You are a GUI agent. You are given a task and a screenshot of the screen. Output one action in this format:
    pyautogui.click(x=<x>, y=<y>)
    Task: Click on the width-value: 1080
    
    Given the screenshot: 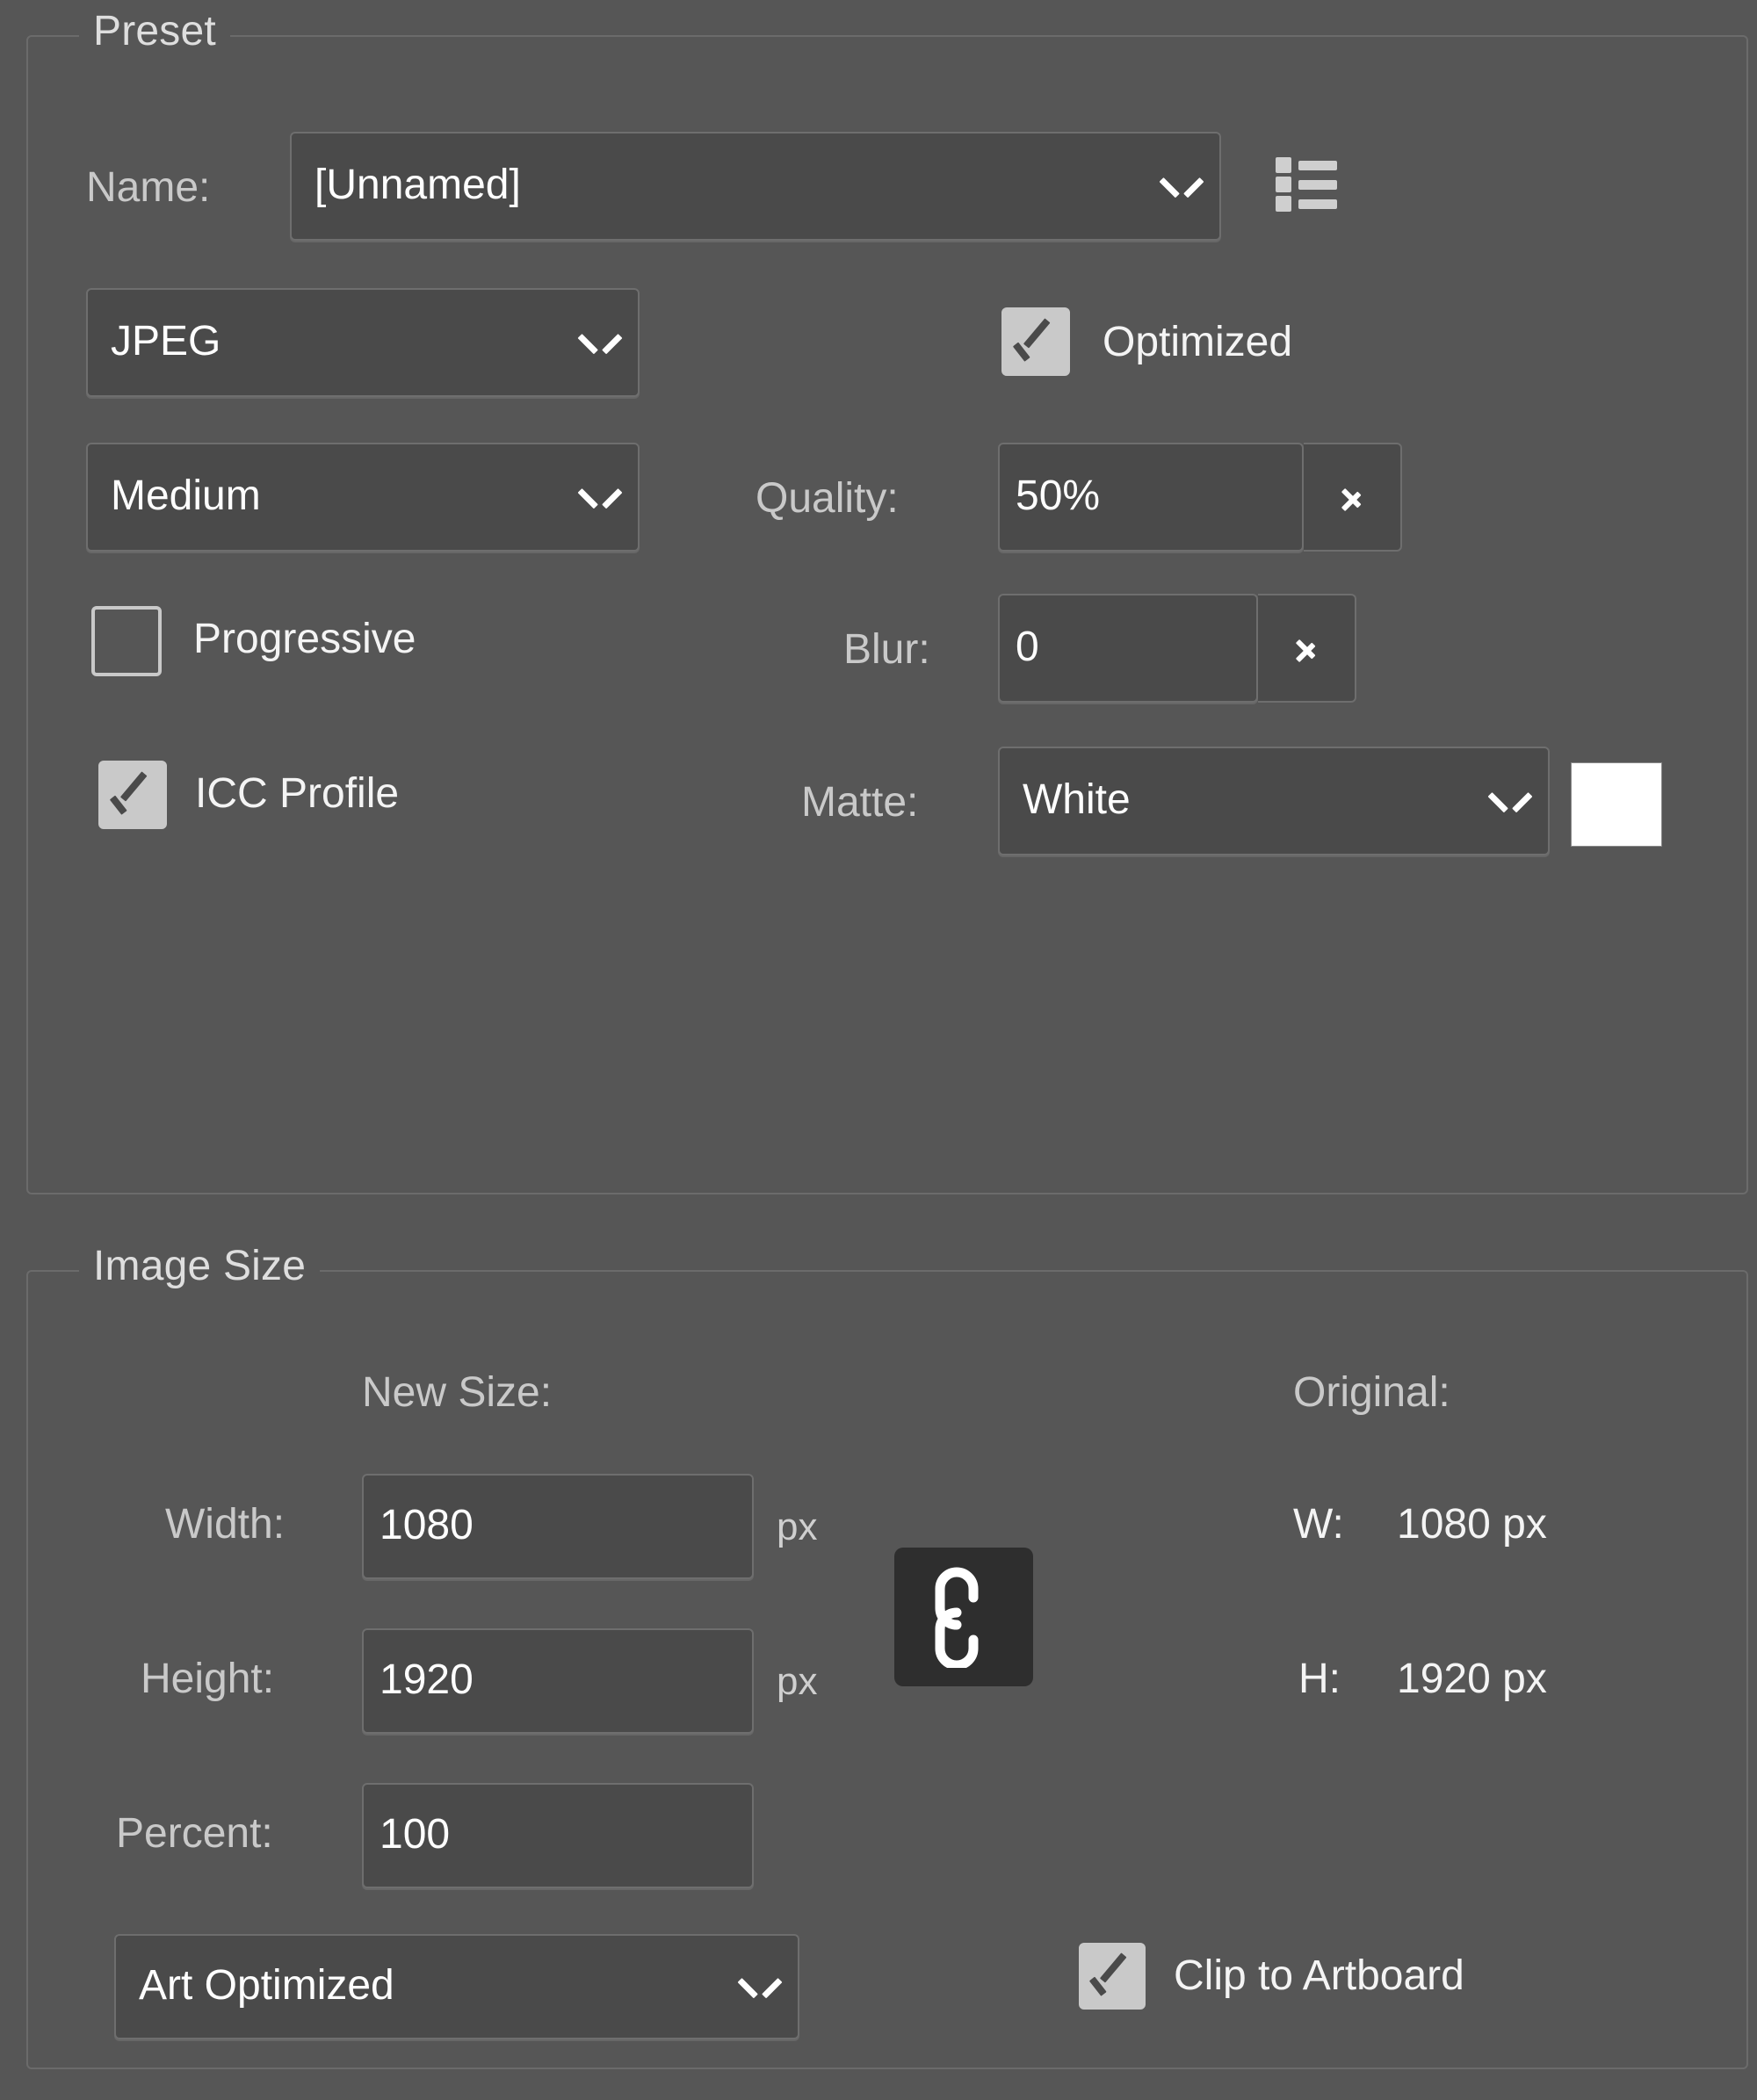 What is the action you would take?
    pyautogui.click(x=427, y=1524)
    